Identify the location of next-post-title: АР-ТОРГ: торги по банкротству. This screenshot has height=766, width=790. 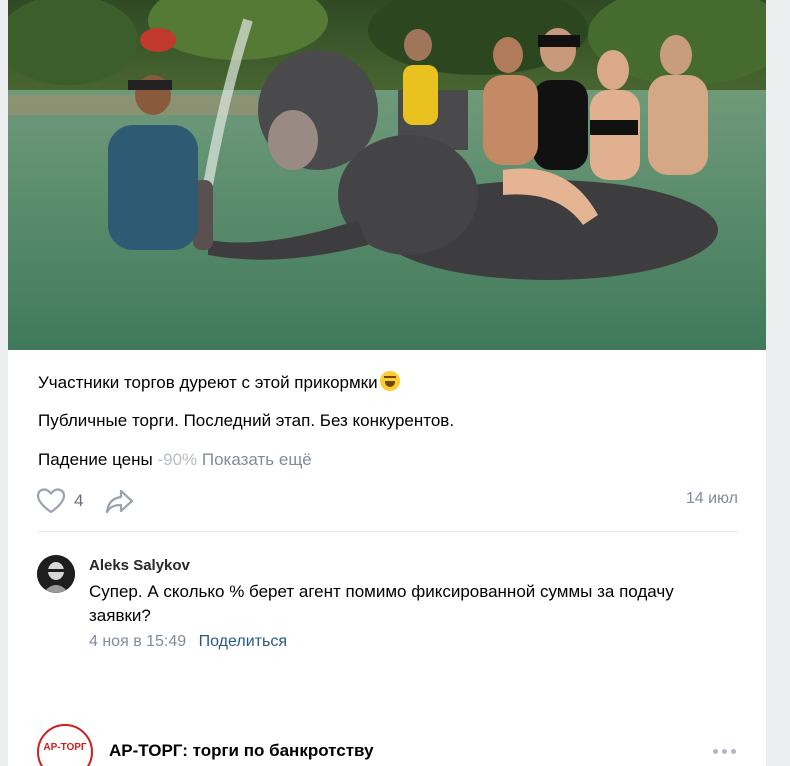
(241, 751).